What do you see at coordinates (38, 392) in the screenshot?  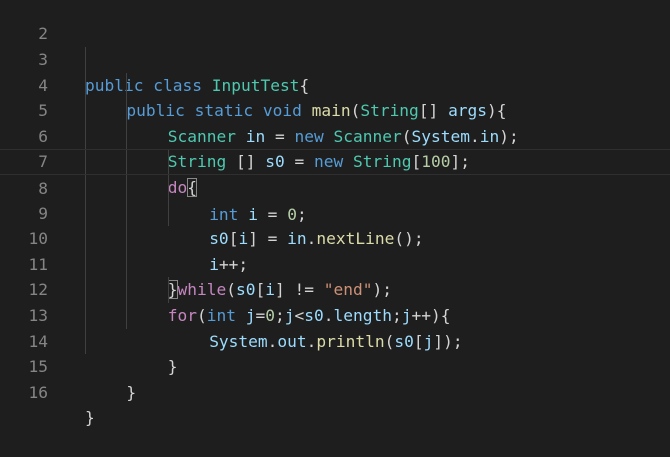 I see `line-number: 16` at bounding box center [38, 392].